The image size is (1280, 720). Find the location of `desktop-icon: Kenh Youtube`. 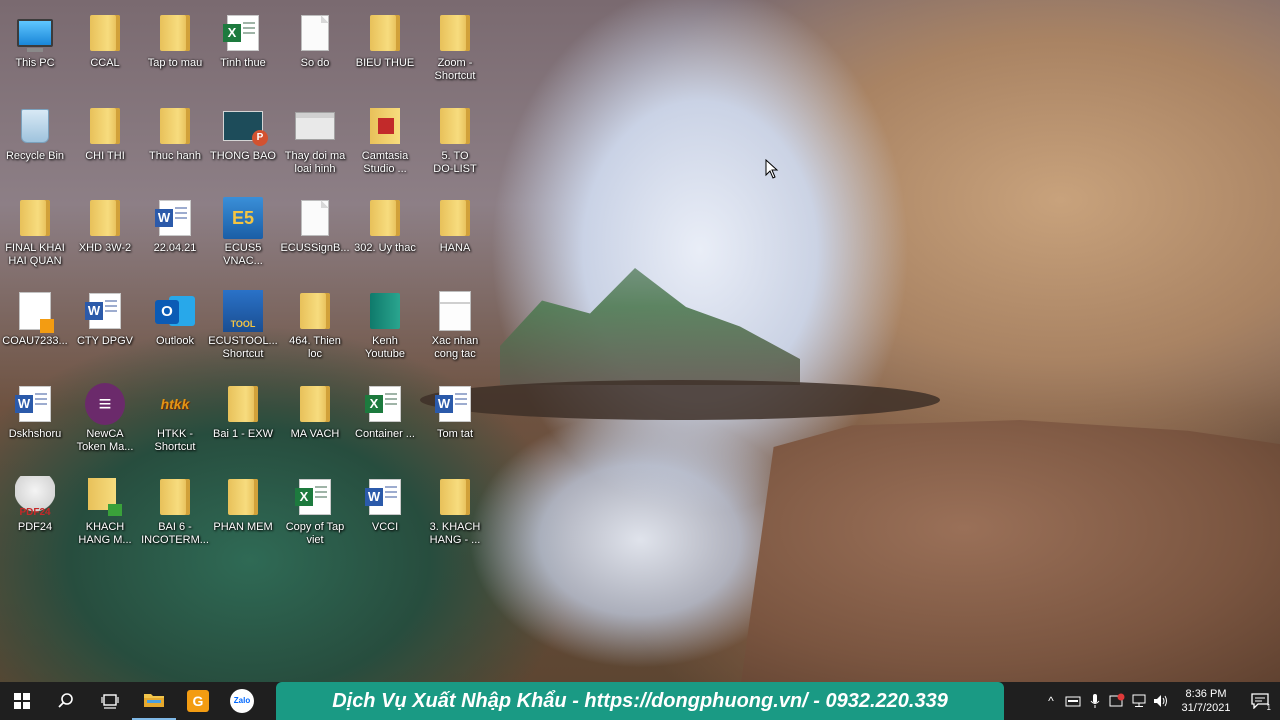

desktop-icon: Kenh Youtube is located at coordinates (385, 327).